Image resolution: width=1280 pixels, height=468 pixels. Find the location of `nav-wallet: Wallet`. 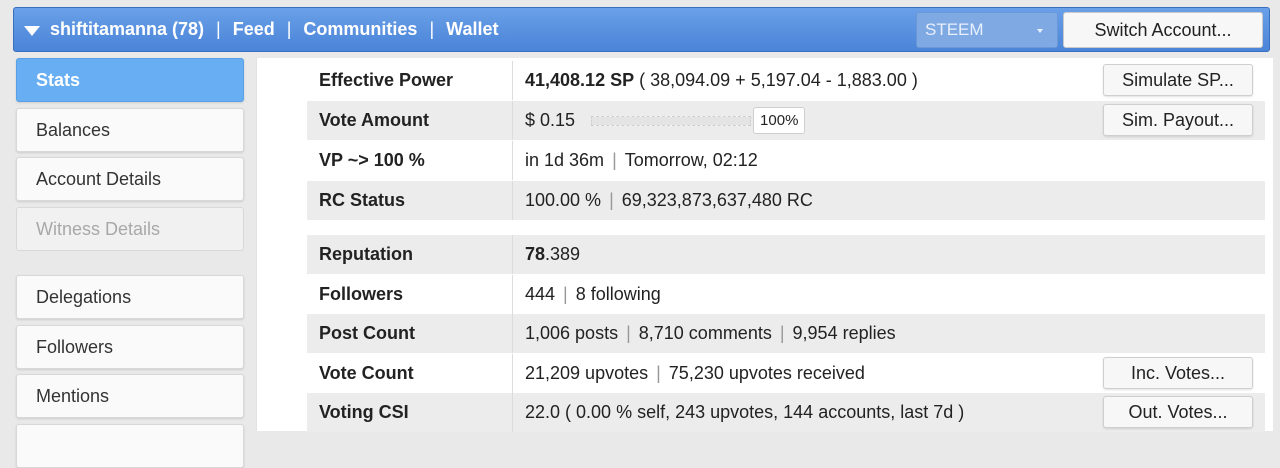

nav-wallet: Wallet is located at coordinates (472, 29).